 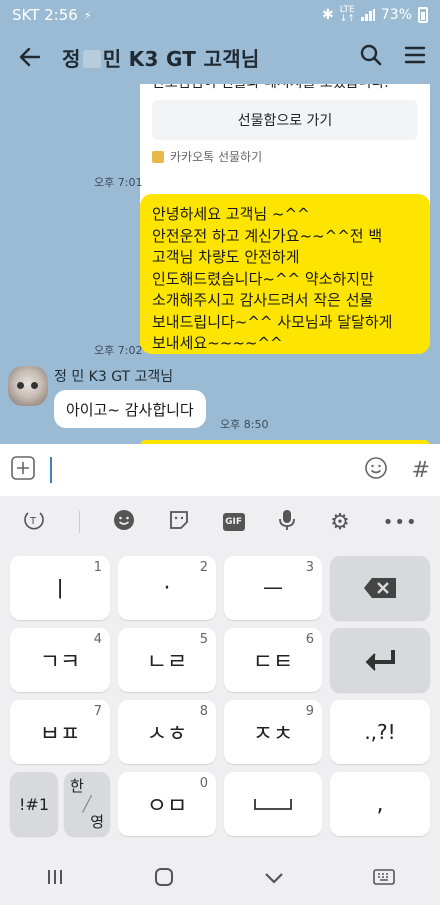 What do you see at coordinates (421, 470) in the screenshot?
I see `hashtag-icon: #` at bounding box center [421, 470].